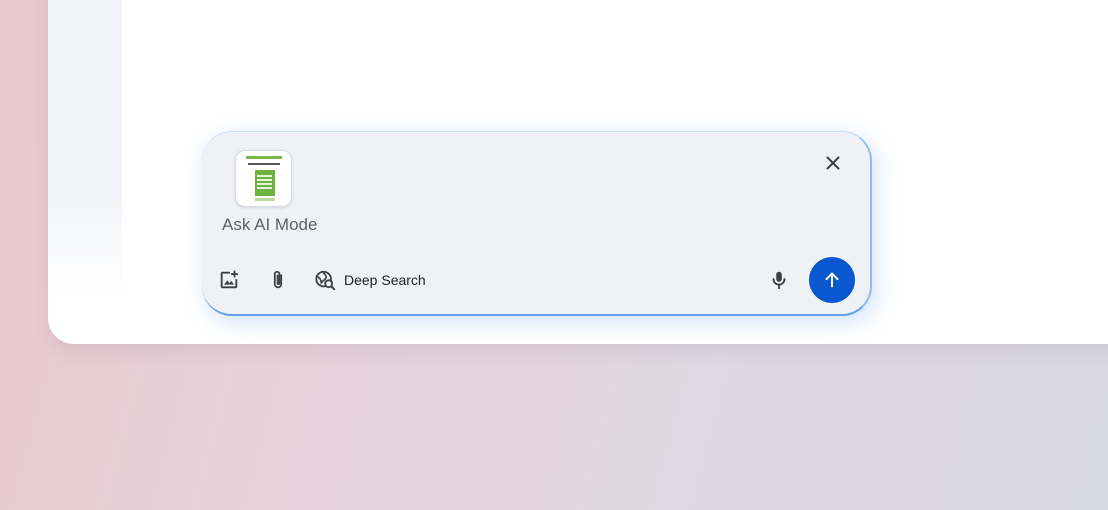 Image resolution: width=1108 pixels, height=510 pixels. I want to click on sidebar, so click(85, 150).